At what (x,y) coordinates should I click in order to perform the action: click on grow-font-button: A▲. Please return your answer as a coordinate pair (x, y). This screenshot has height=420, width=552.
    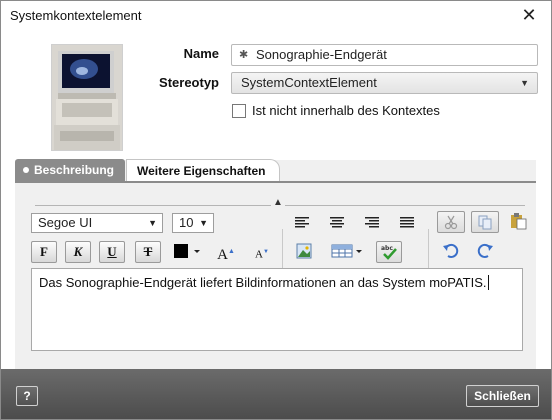
    Looking at the image, I should click on (226, 252).